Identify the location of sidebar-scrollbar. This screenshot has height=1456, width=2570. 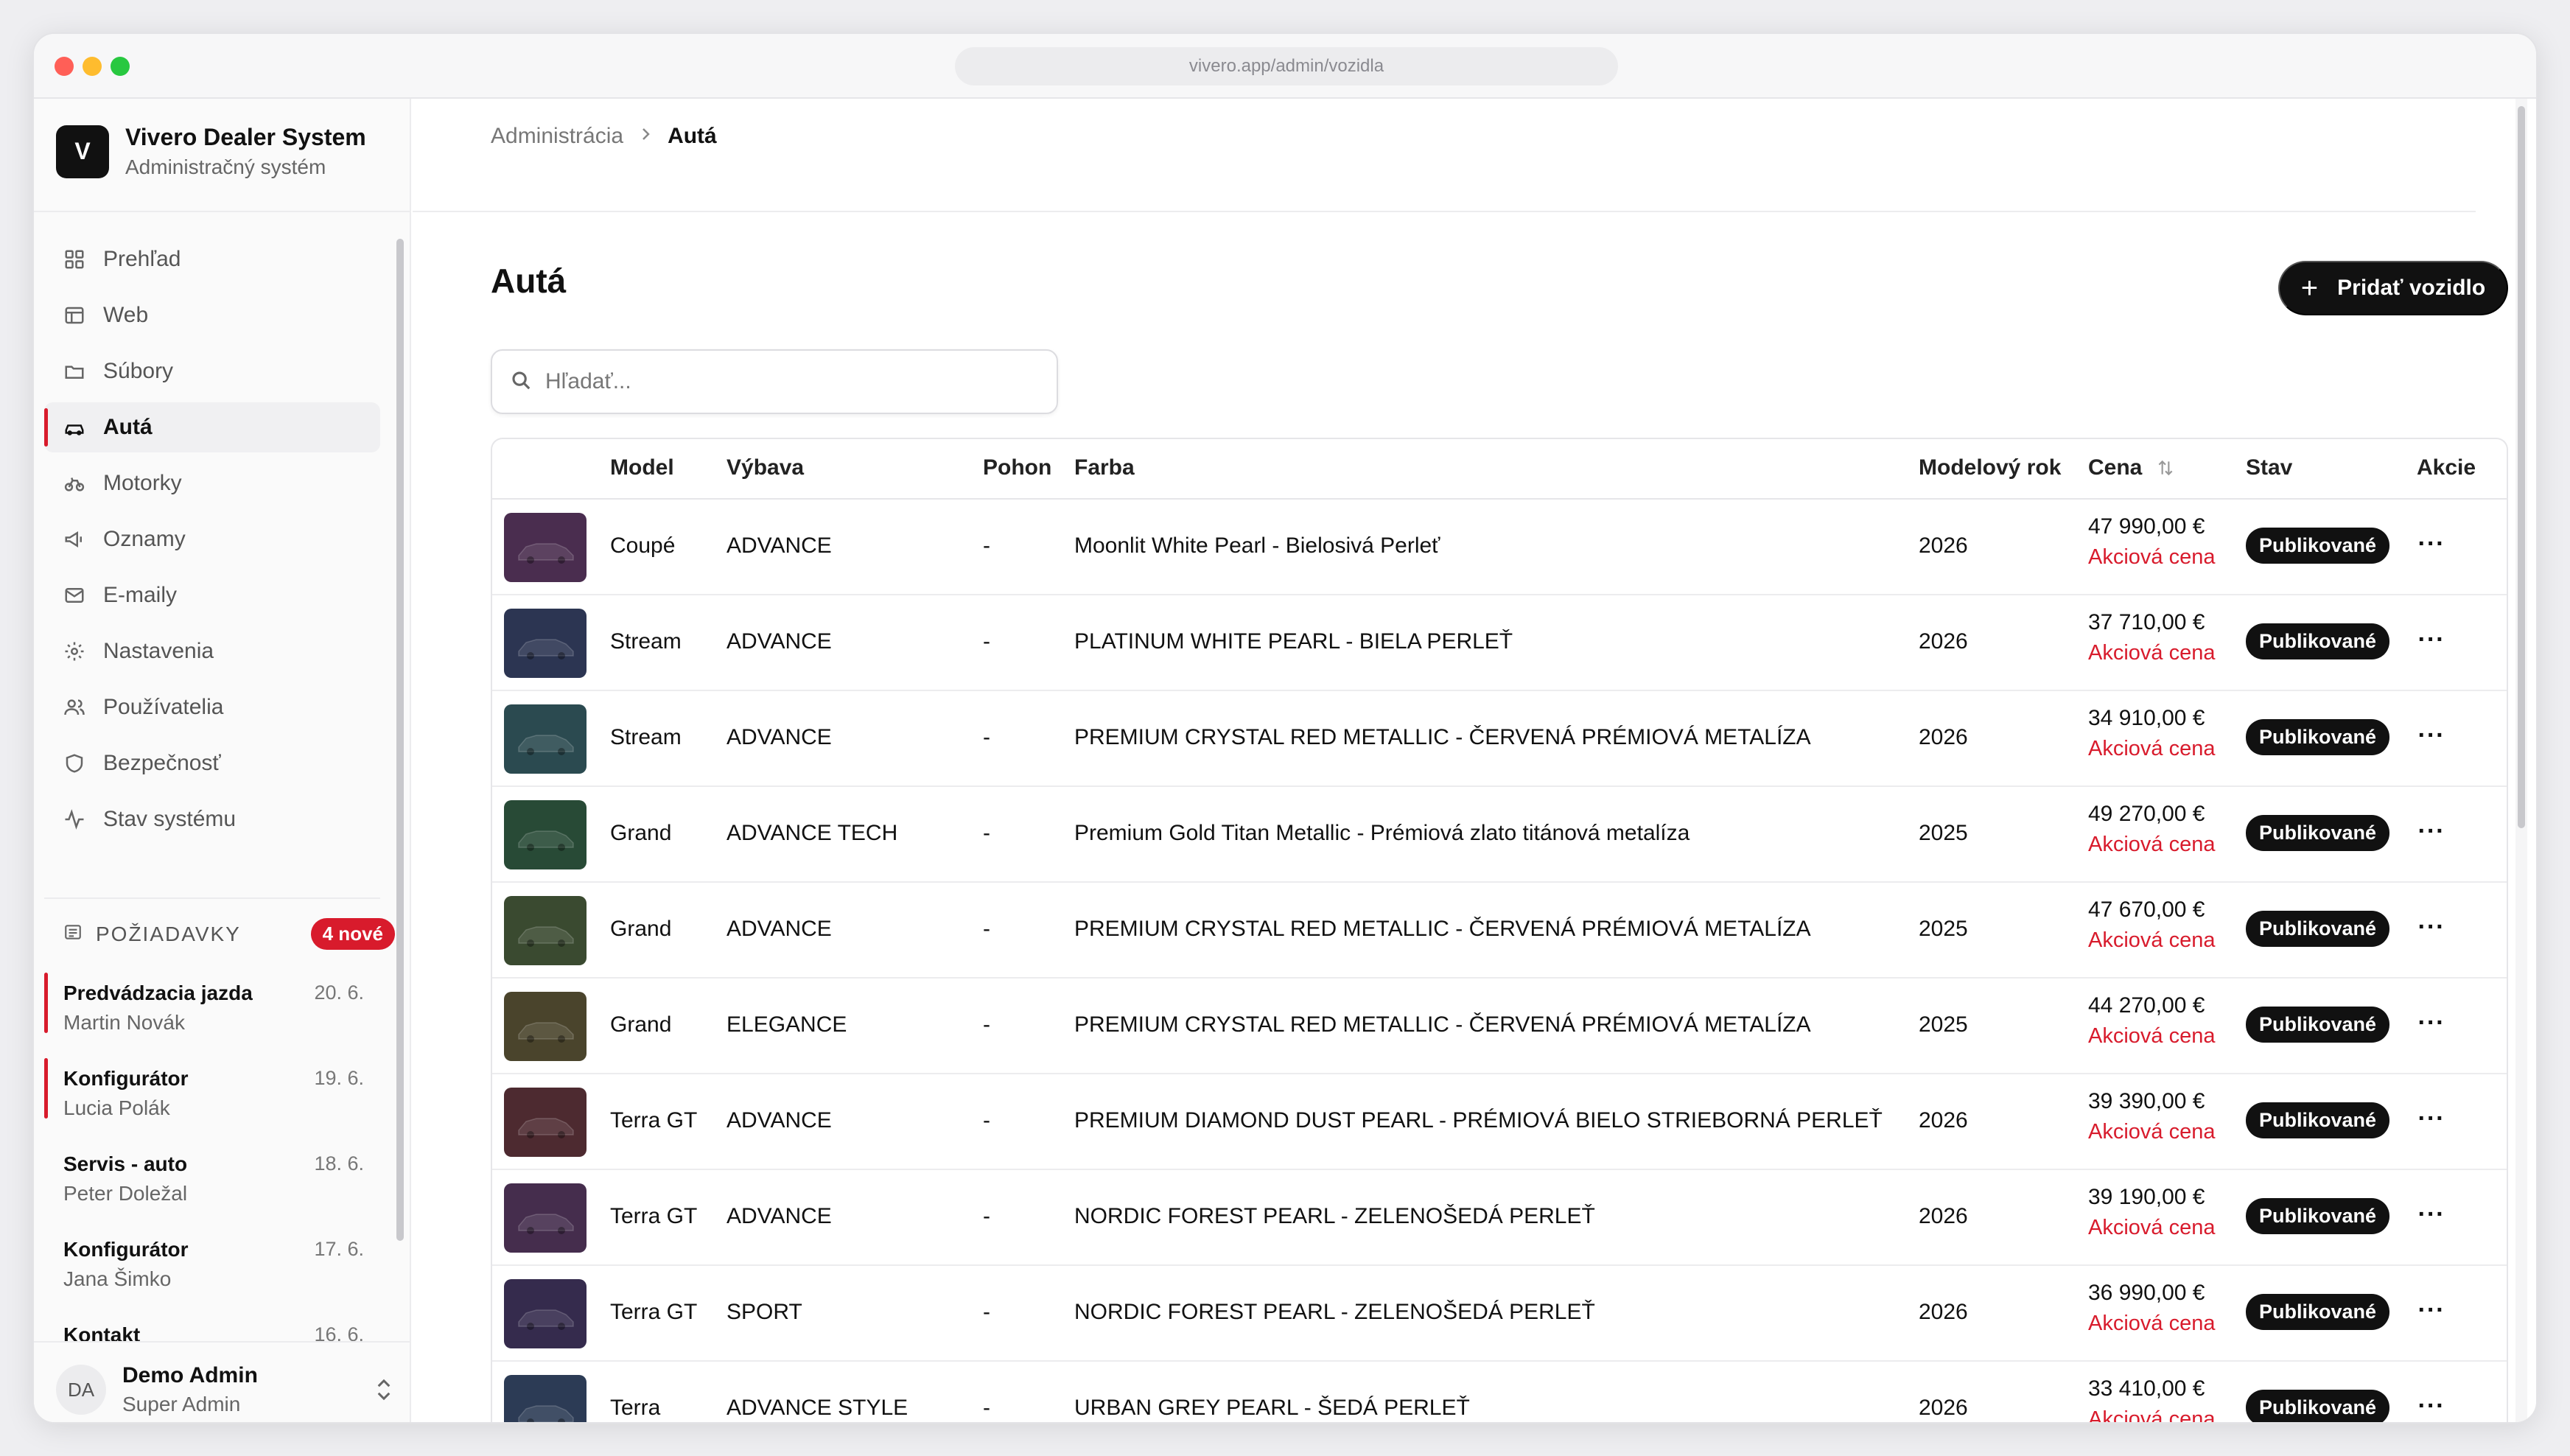
(400, 740).